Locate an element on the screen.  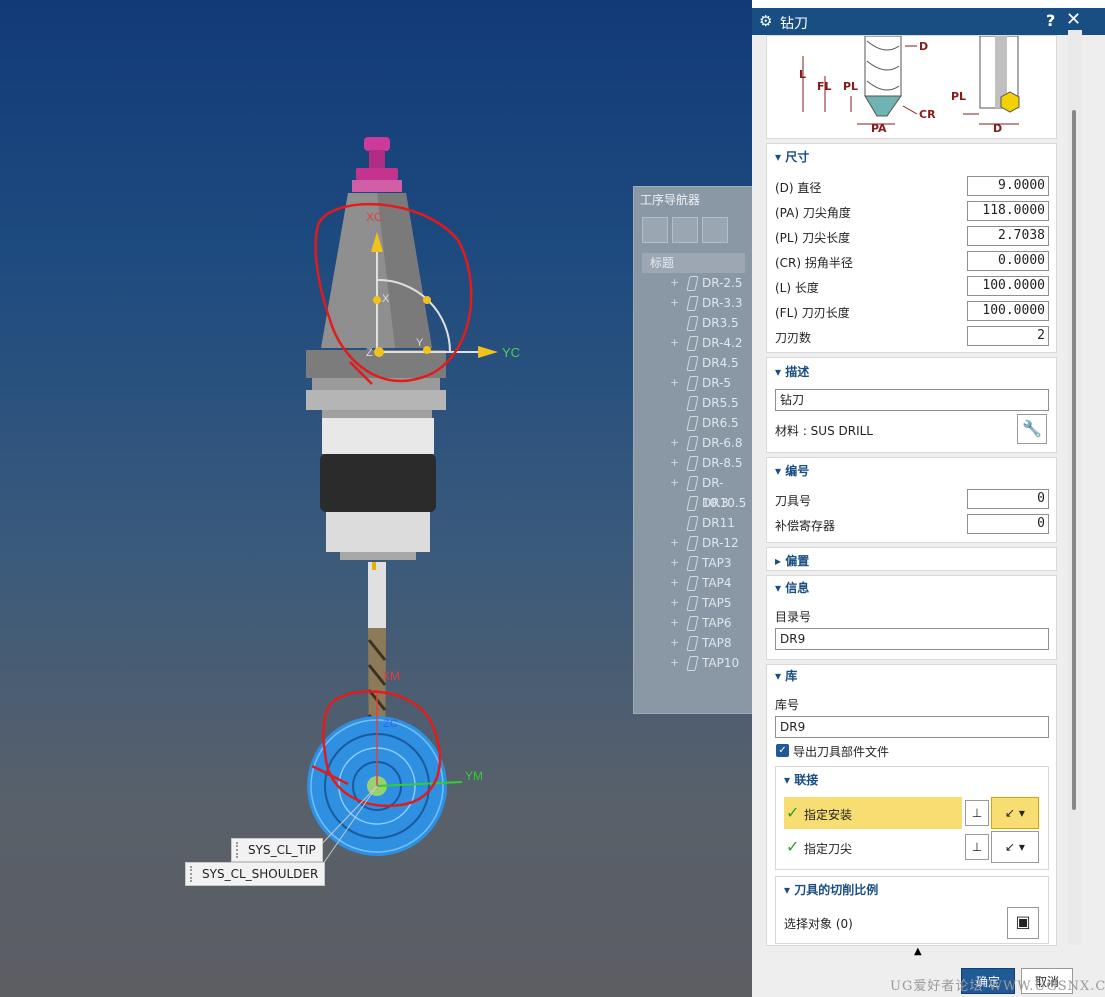
navigator-row: + TAP3 is located at coordinates (693, 563).